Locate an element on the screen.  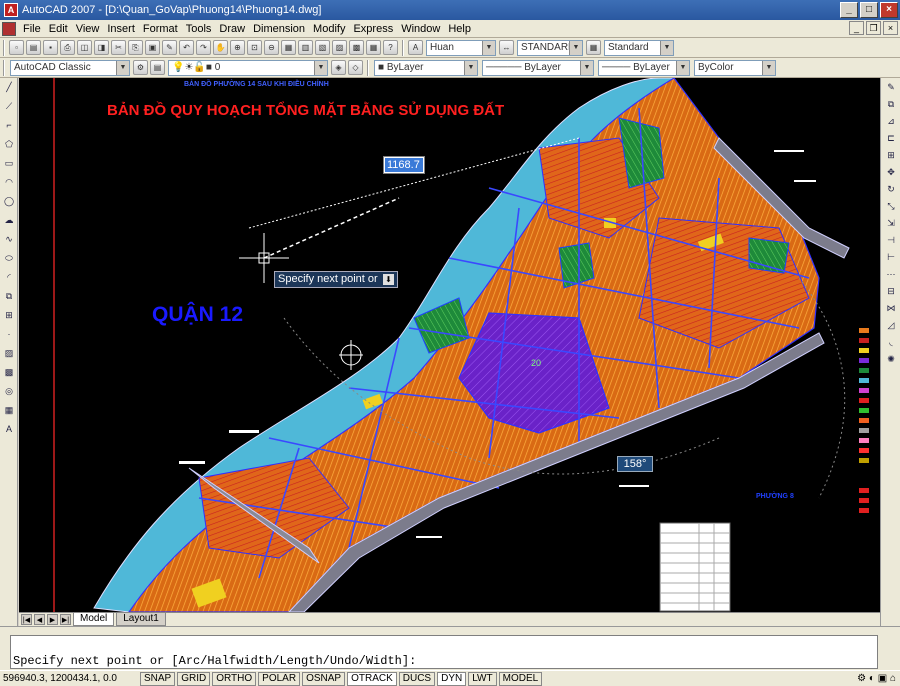
plot-preview-icon: ◫ is located at coordinates (84, 47).